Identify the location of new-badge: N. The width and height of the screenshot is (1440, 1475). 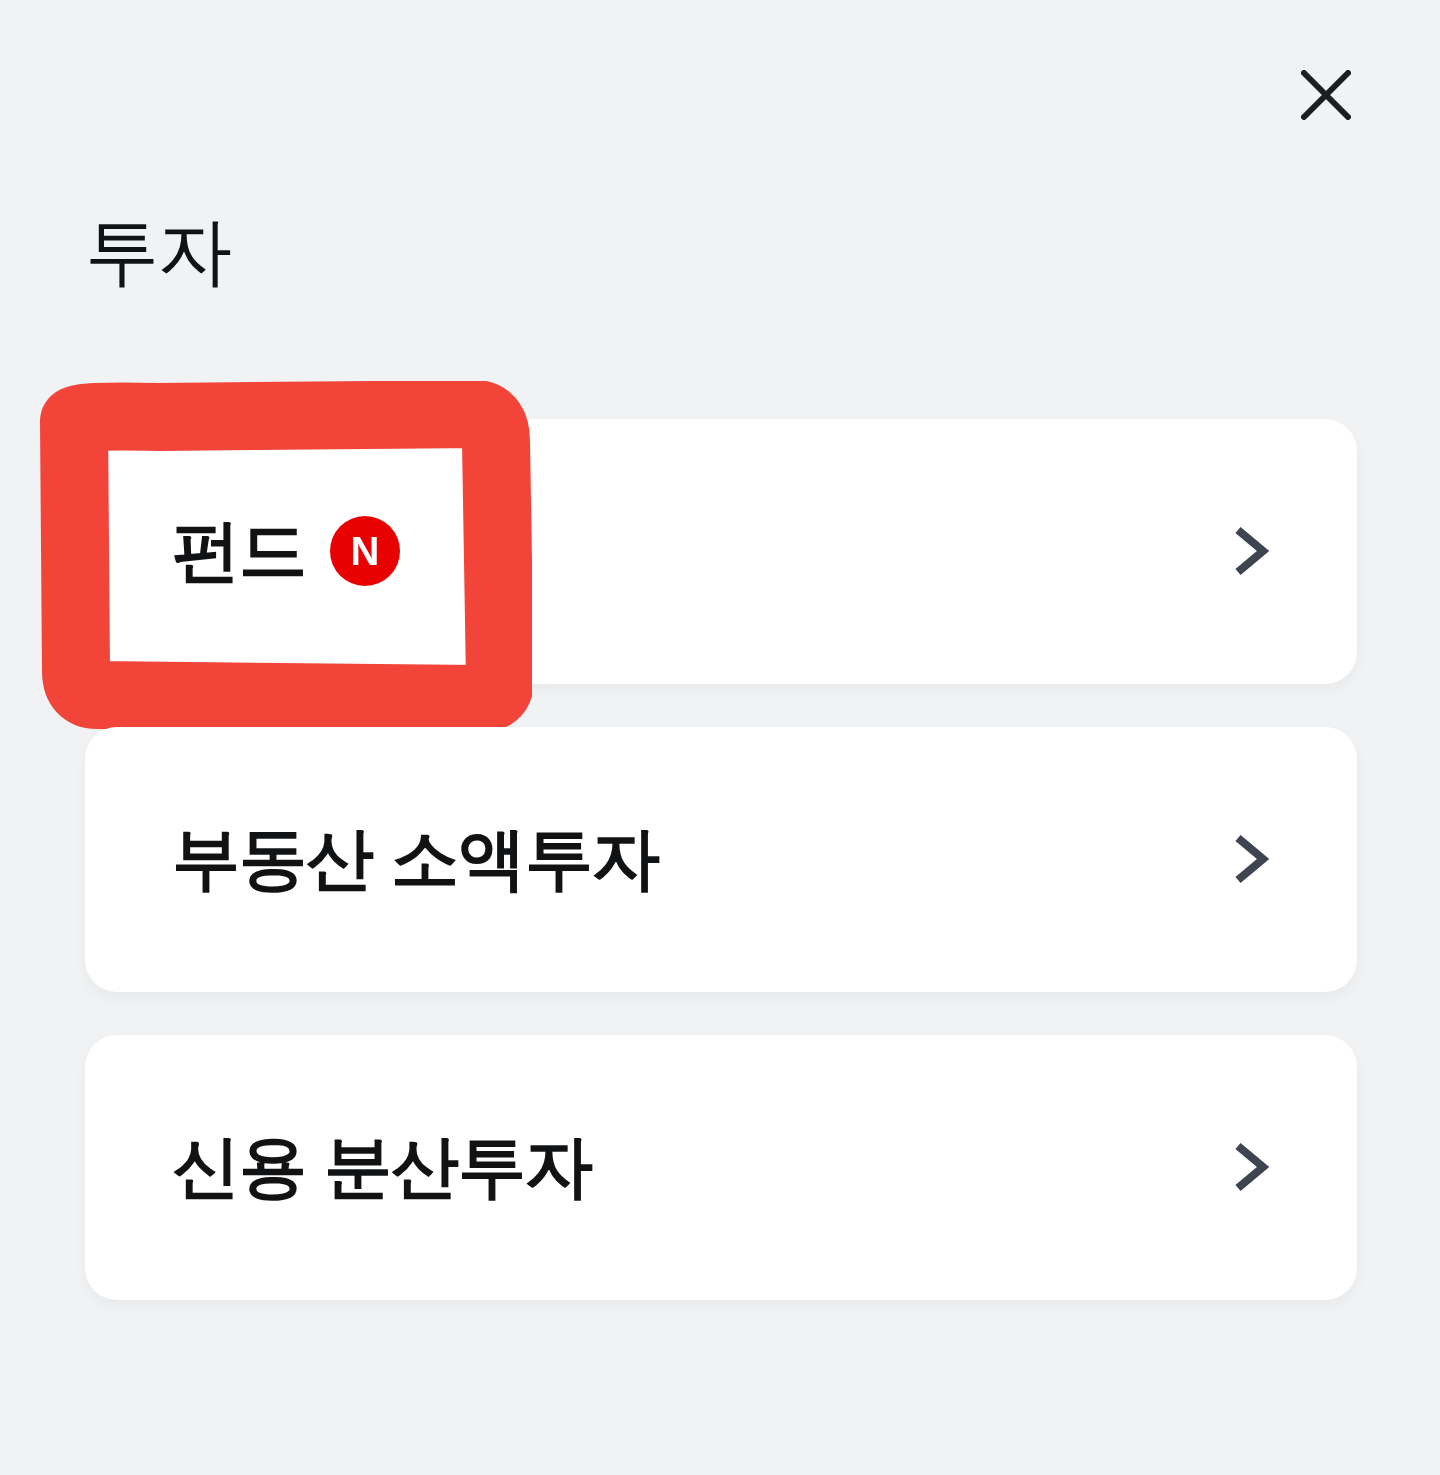
(365, 551).